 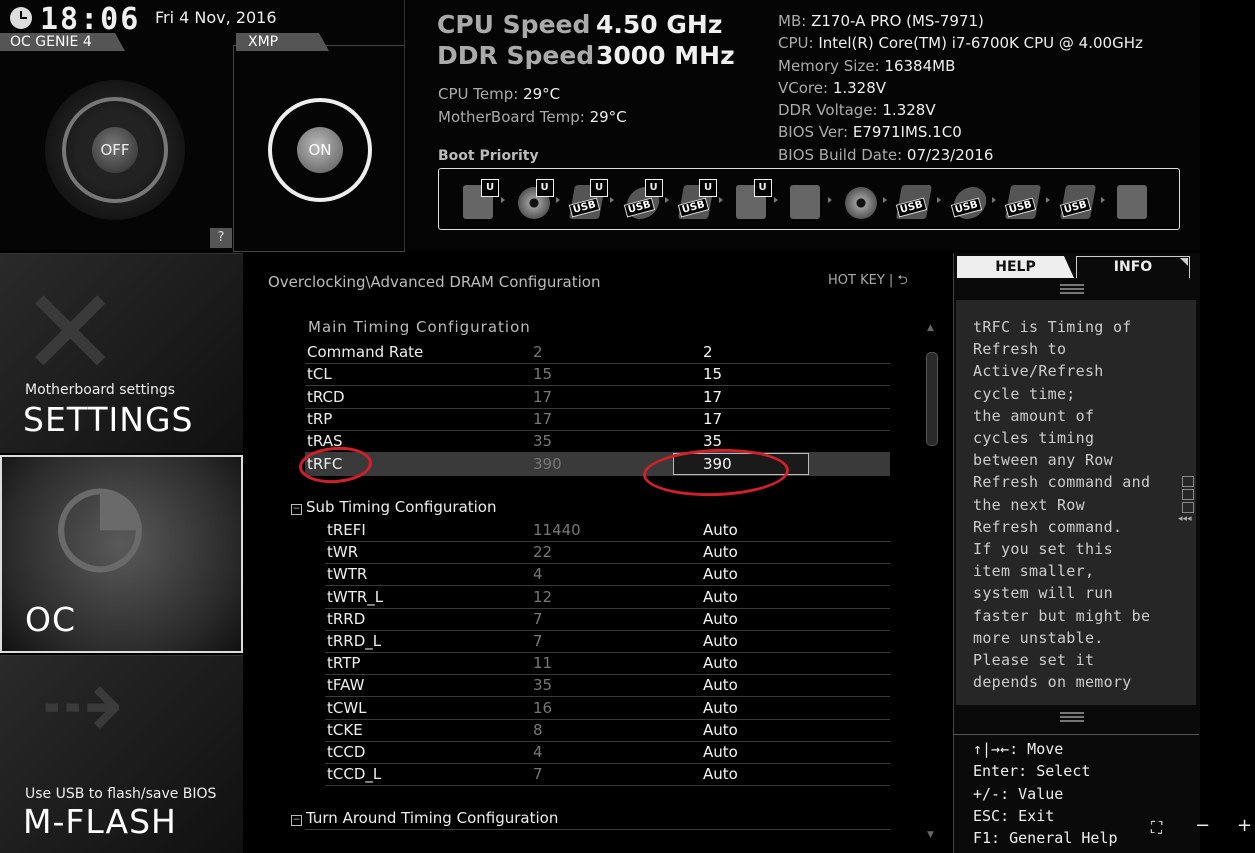 I want to click on timing-name: tCL, so click(x=319, y=374).